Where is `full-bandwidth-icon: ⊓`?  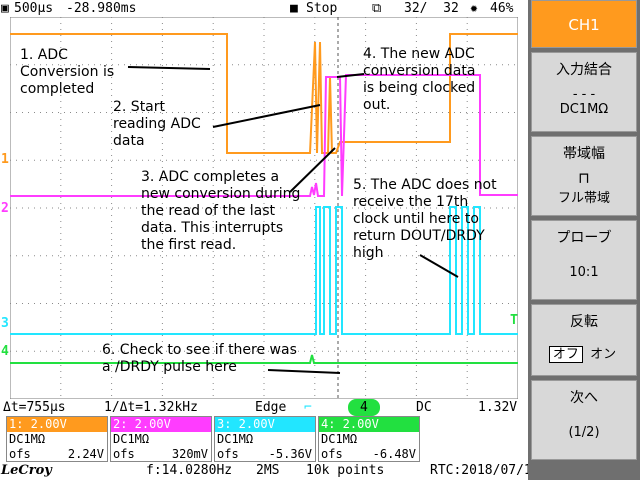 full-bandwidth-icon: ⊓ is located at coordinates (584, 178).